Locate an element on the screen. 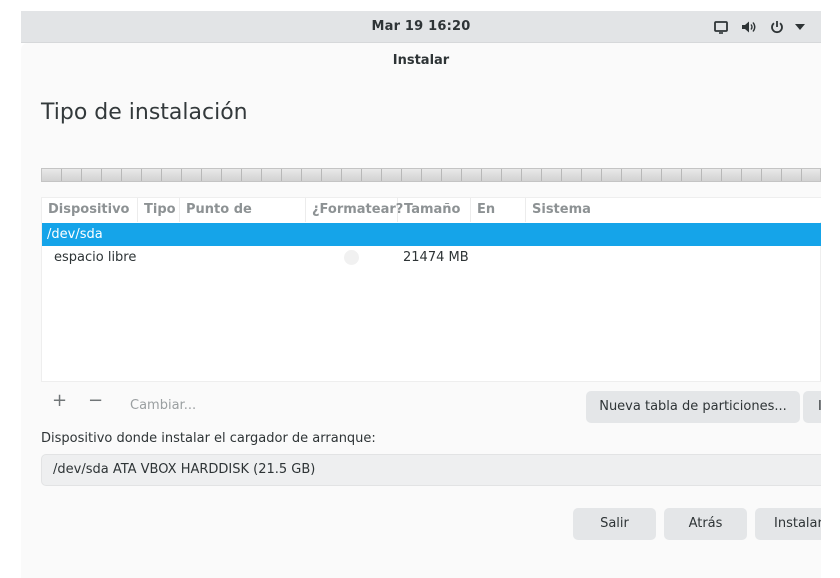 Image resolution: width=840 pixels, height=578 pixels. column-header-format: ¿Formatear? is located at coordinates (354, 210).